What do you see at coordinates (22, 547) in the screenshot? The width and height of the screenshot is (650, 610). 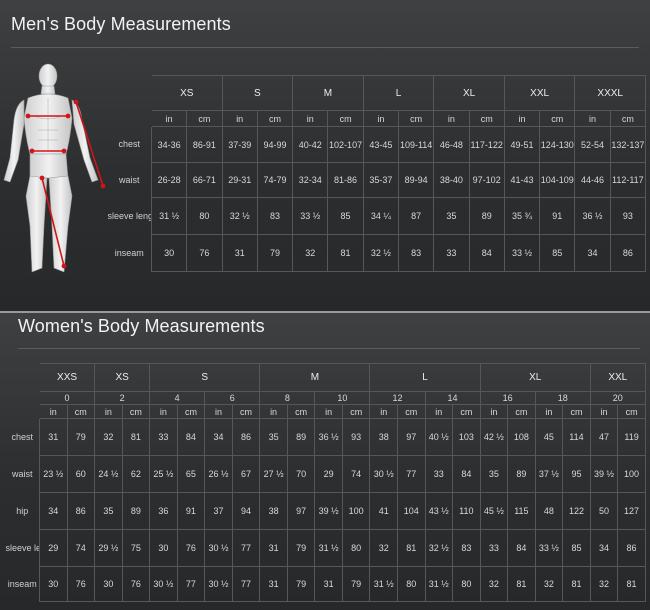 I see `row-label: sleeve length` at bounding box center [22, 547].